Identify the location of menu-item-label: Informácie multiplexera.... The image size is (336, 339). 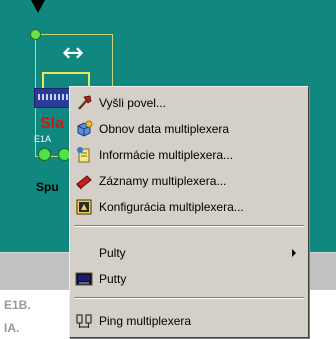
(166, 155).